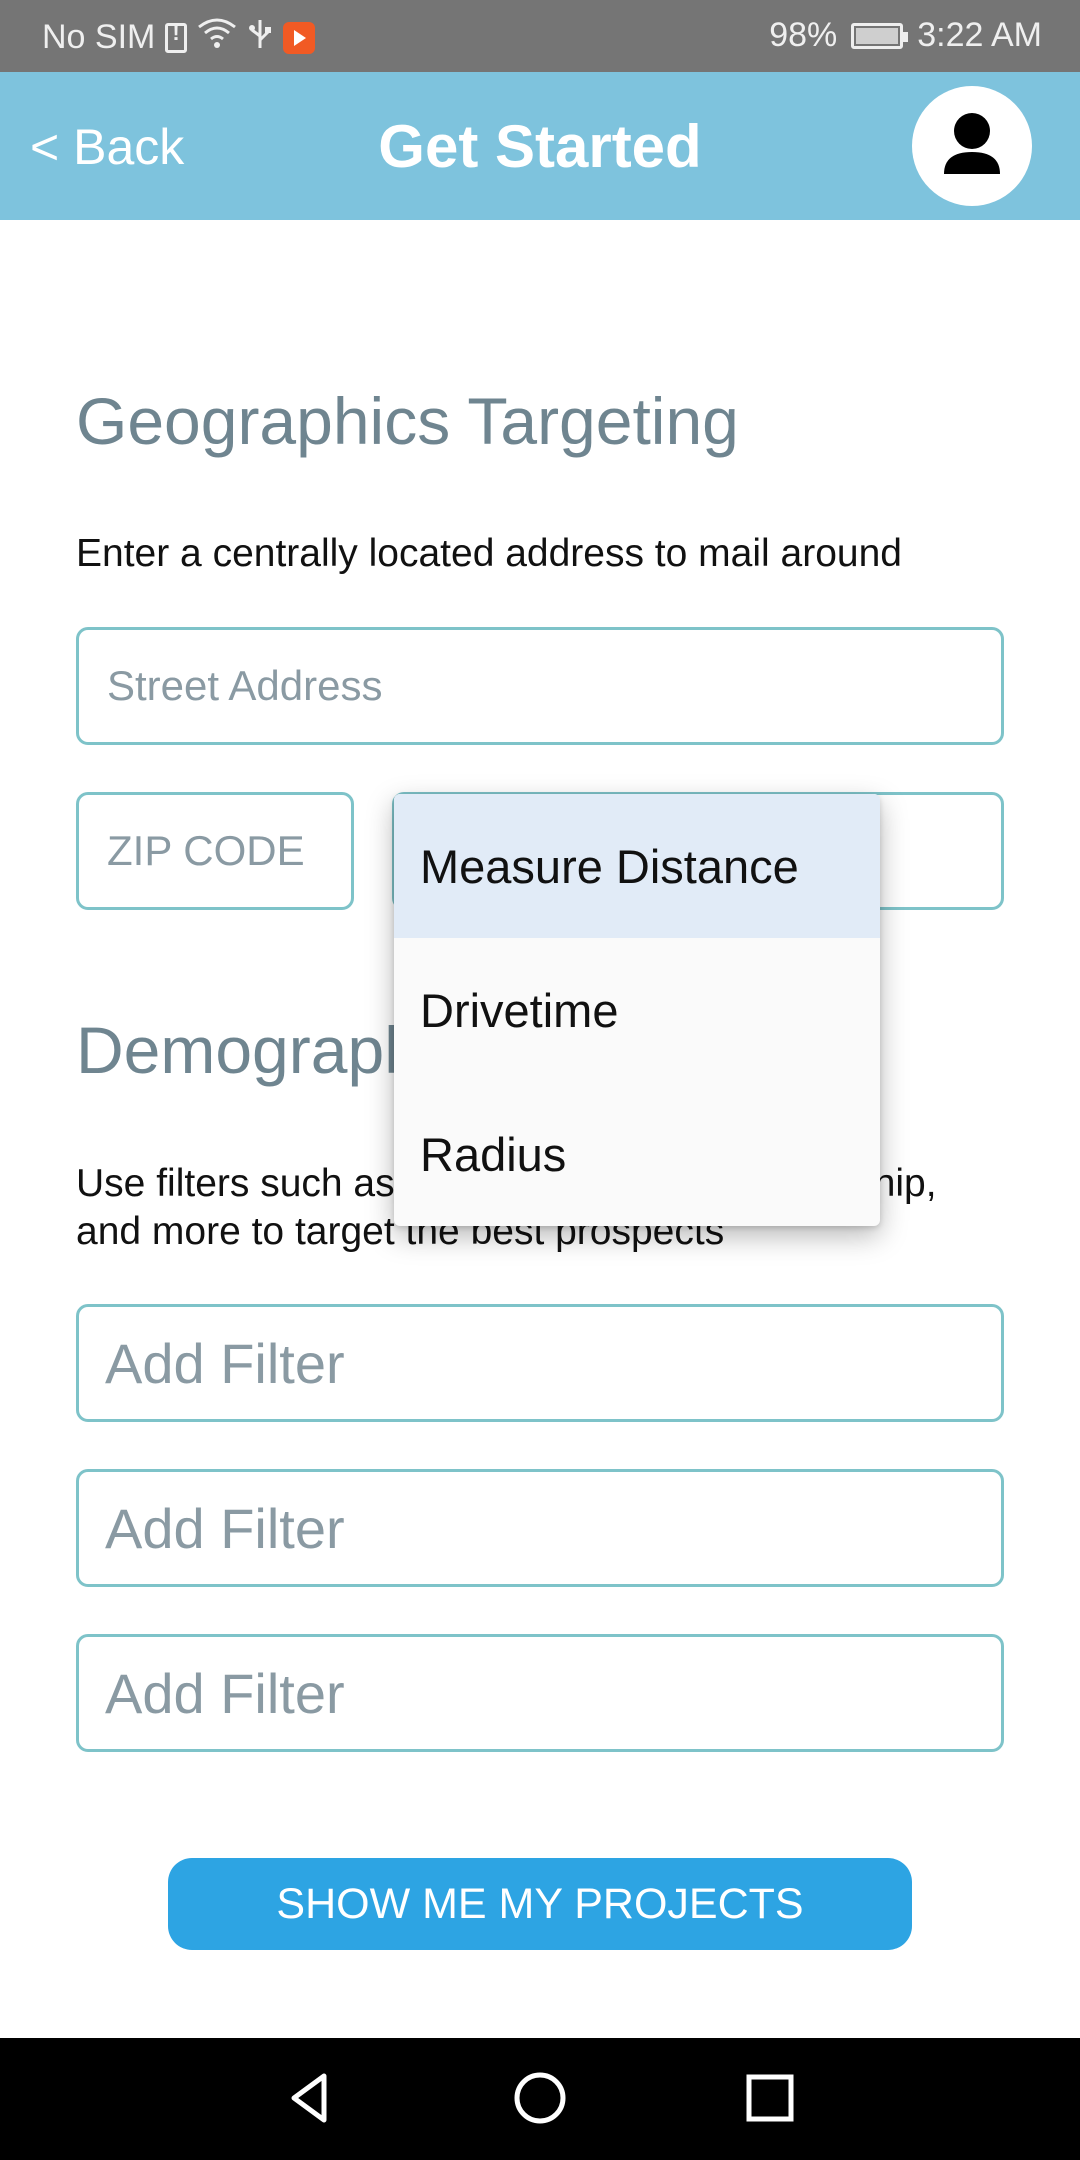 This screenshot has width=1080, height=2160. Describe the element at coordinates (540, 686) in the screenshot. I see `street-address-input: Street Address` at that location.